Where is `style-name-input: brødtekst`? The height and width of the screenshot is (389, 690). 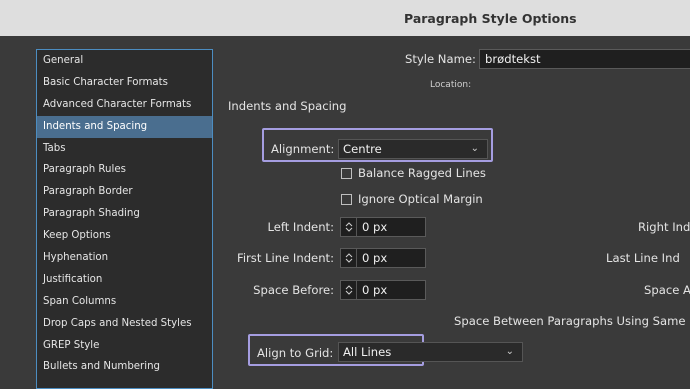 style-name-input: brødtekst is located at coordinates (584, 59).